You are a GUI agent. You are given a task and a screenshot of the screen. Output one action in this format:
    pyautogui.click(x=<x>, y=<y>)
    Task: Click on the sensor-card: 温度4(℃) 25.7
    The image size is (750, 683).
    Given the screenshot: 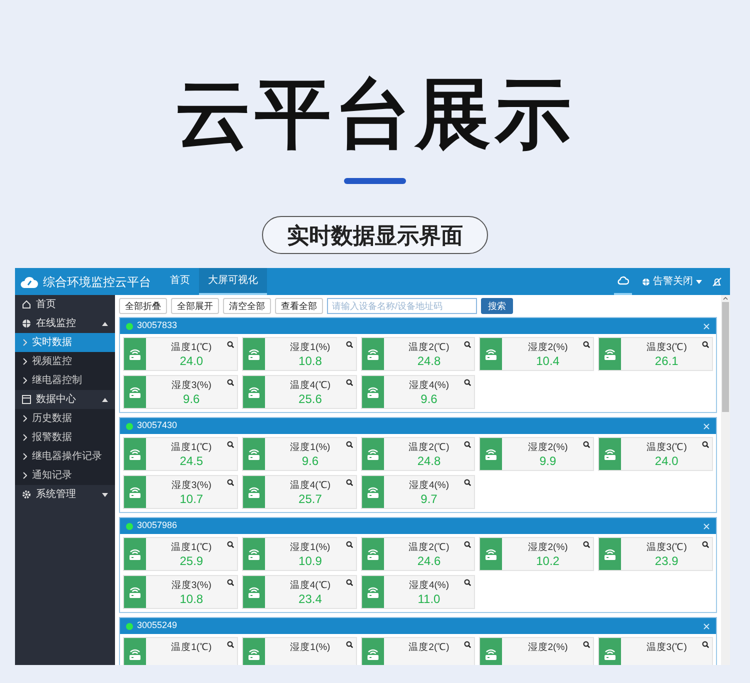 What is the action you would take?
    pyautogui.click(x=299, y=492)
    